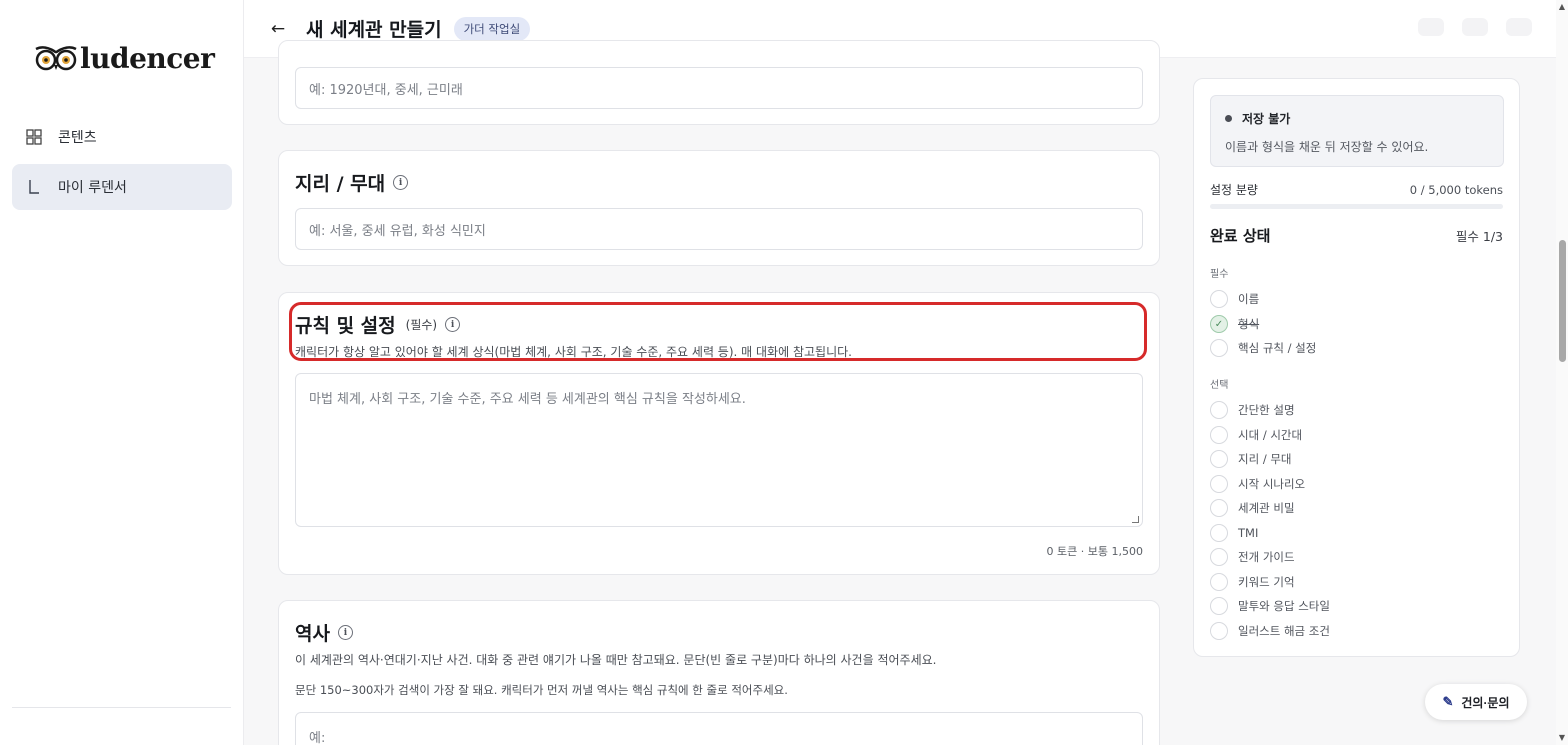 This screenshot has height=745, width=1568. Describe the element at coordinates (1249, 299) in the screenshot. I see `checklist-label: 이름` at that location.